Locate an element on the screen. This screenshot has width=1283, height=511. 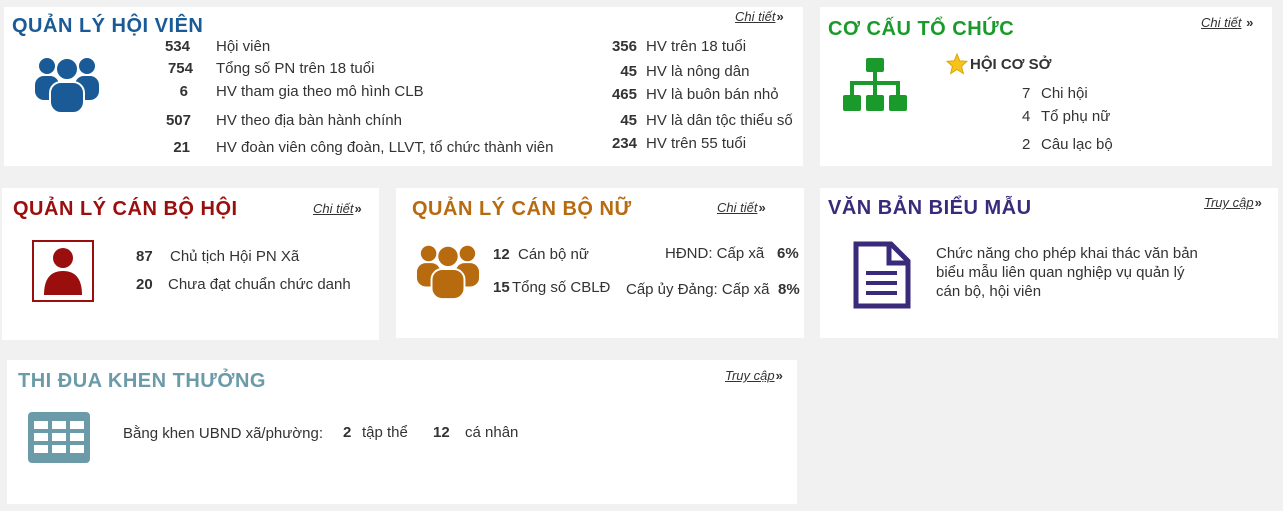
stat-label: Chi hội is located at coordinates (1064, 93).